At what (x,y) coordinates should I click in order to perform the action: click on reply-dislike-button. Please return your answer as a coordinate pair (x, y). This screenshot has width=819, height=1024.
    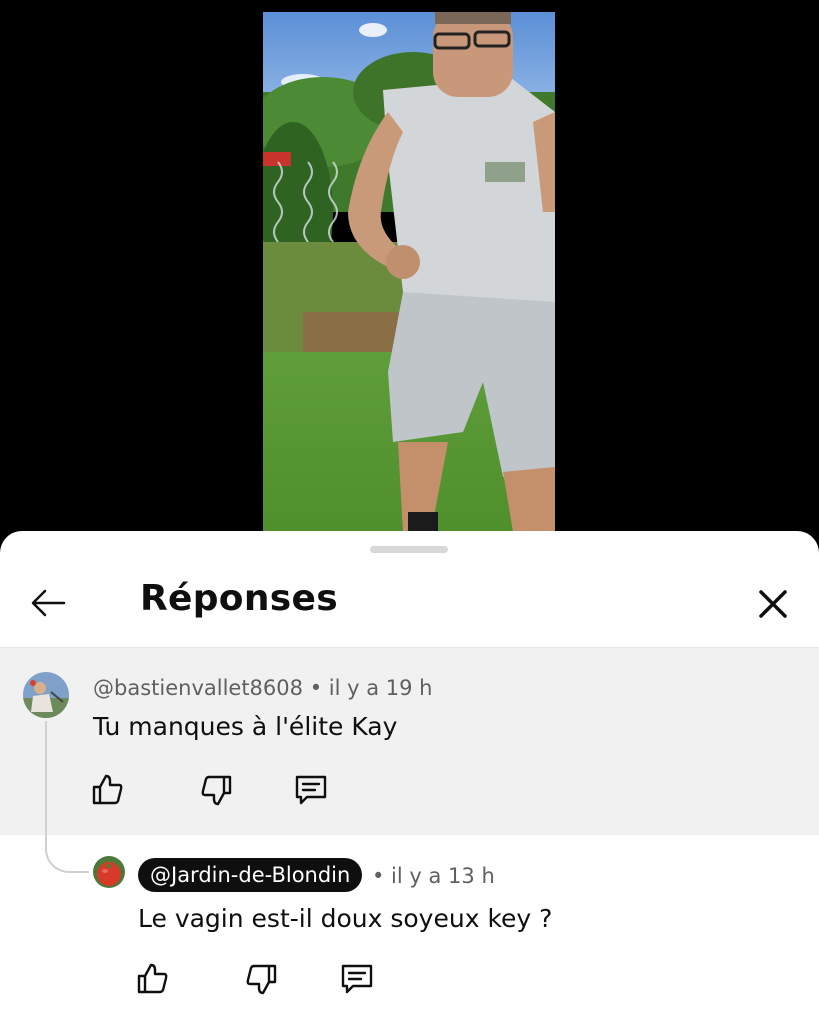
    Looking at the image, I should click on (261, 979).